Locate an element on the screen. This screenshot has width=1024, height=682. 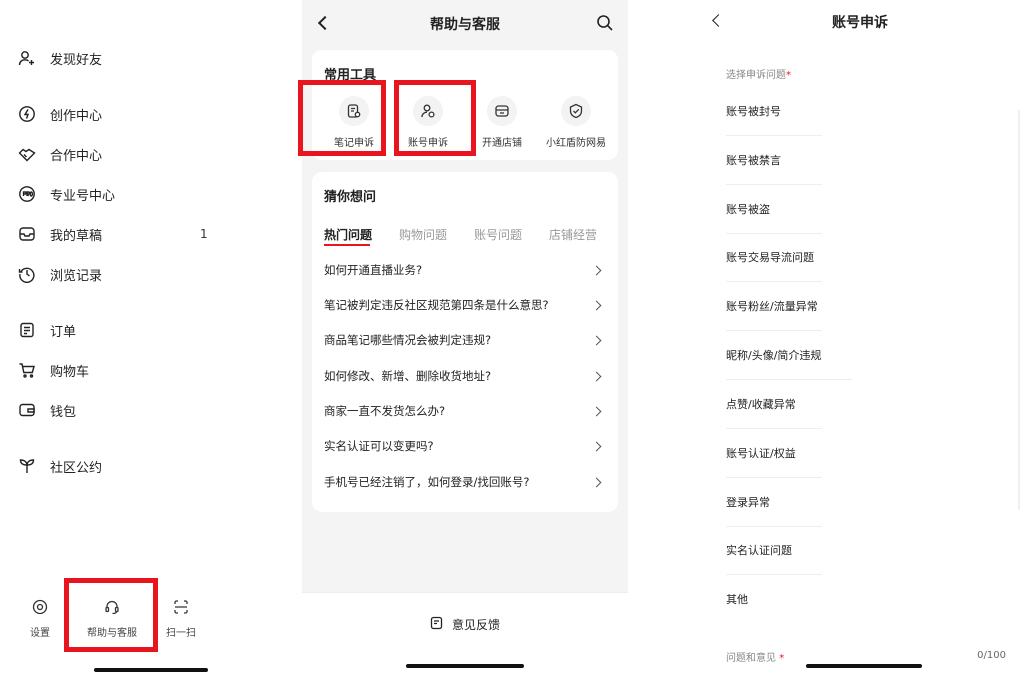
faq-row: 手机号已经注销了，如何登录/找回账号? is located at coordinates (464, 482).